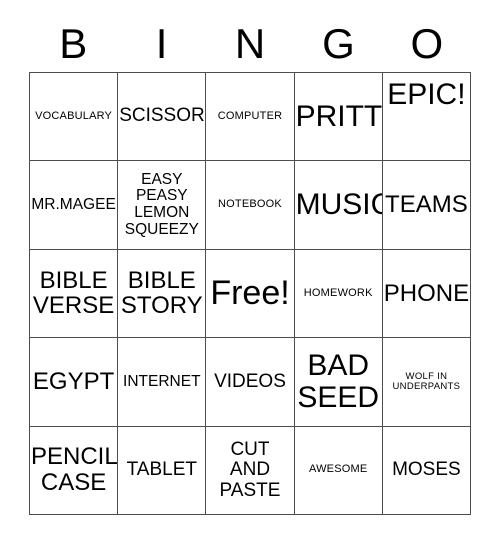 The image size is (500, 544). I want to click on bingo-cell-label: TABLET, so click(161, 470).